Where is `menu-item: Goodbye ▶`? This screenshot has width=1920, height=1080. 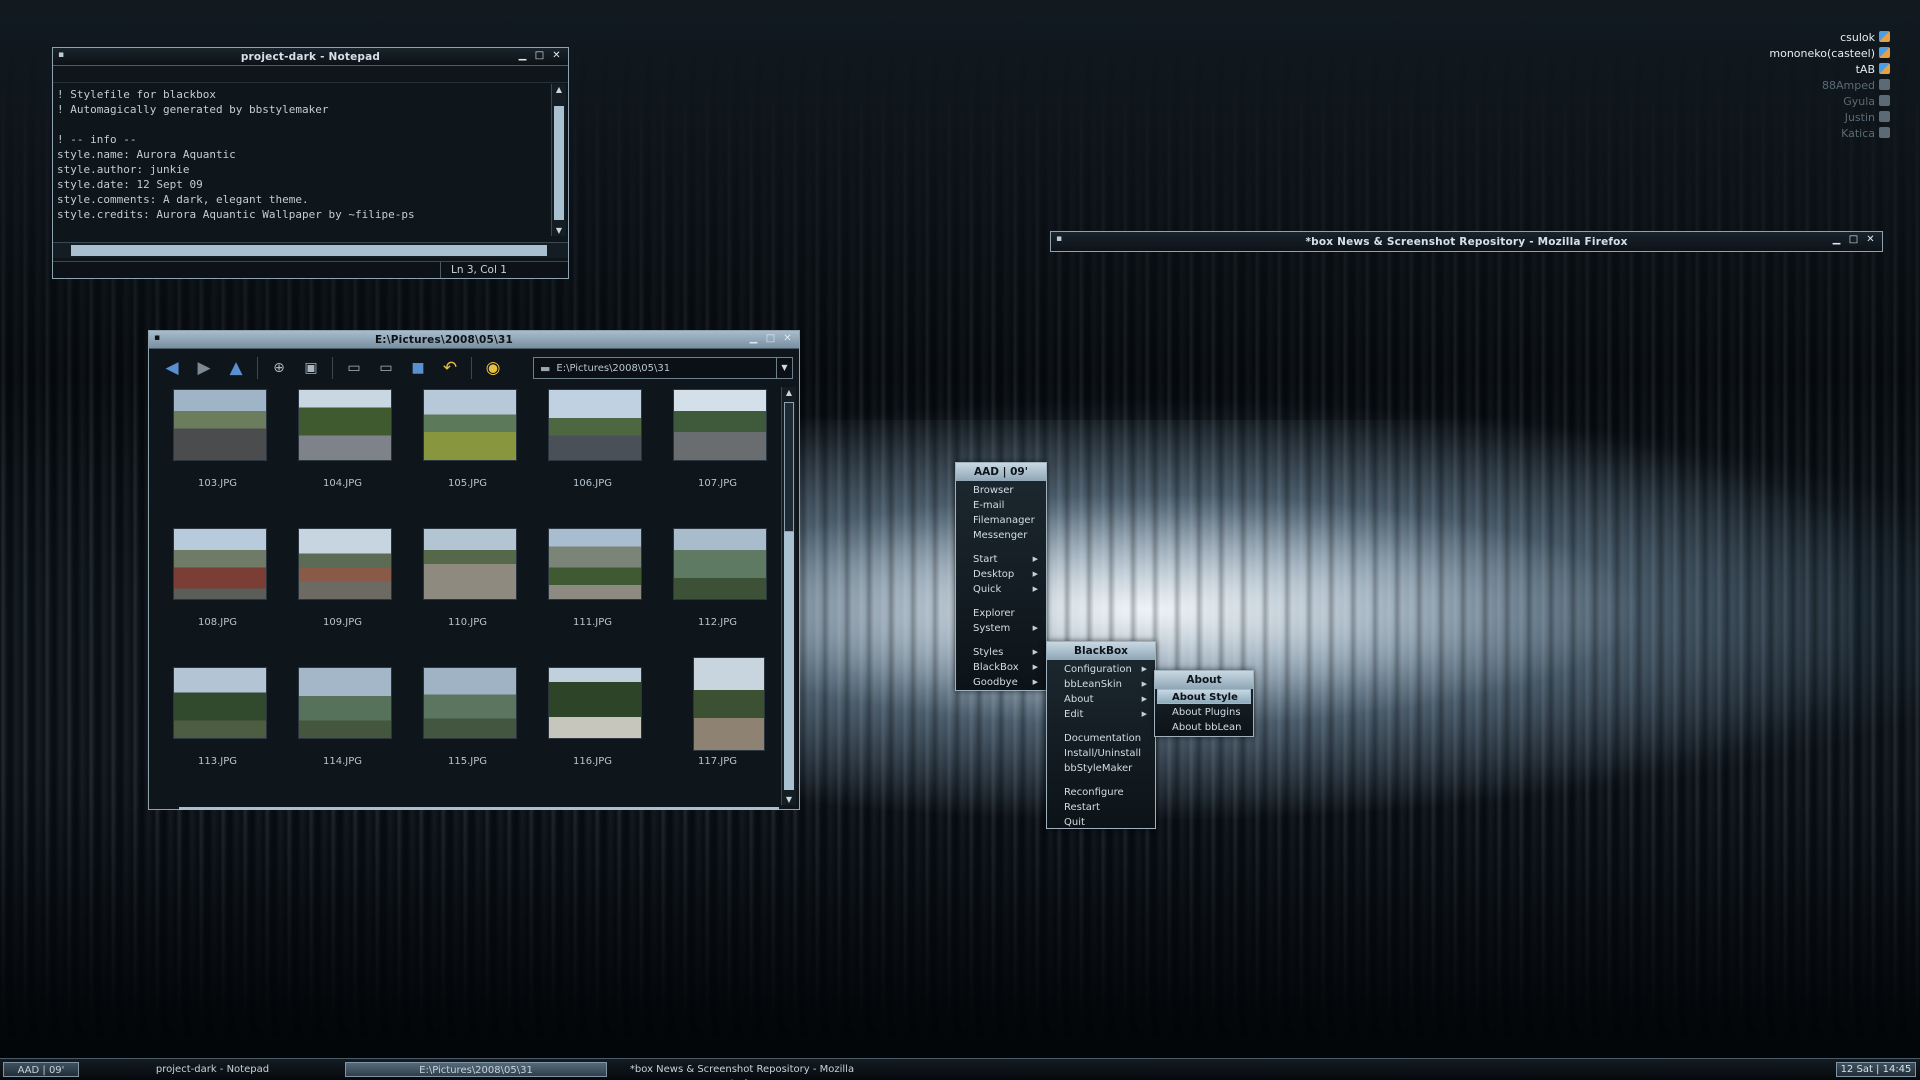
menu-item: Goodbye ▶ is located at coordinates (1001, 682).